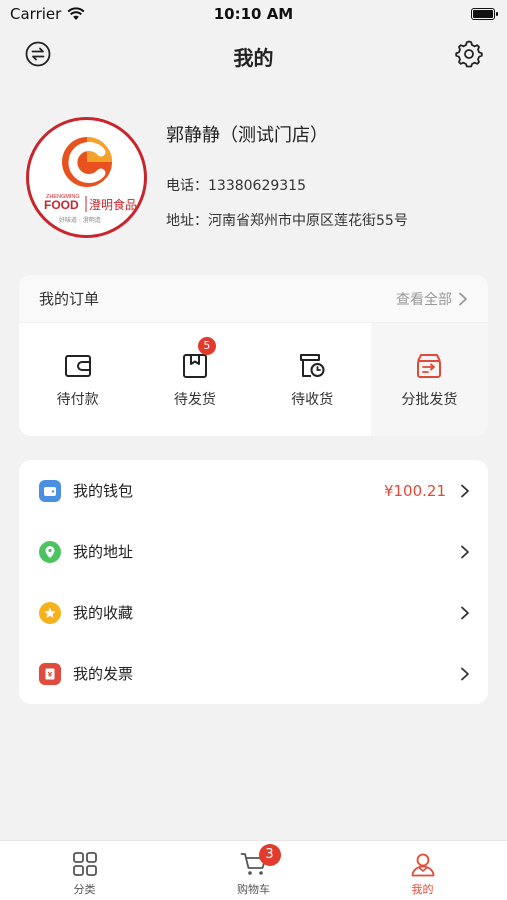 Image resolution: width=507 pixels, height=900 pixels. I want to click on menu-item-label: 我的收藏, so click(103, 613).